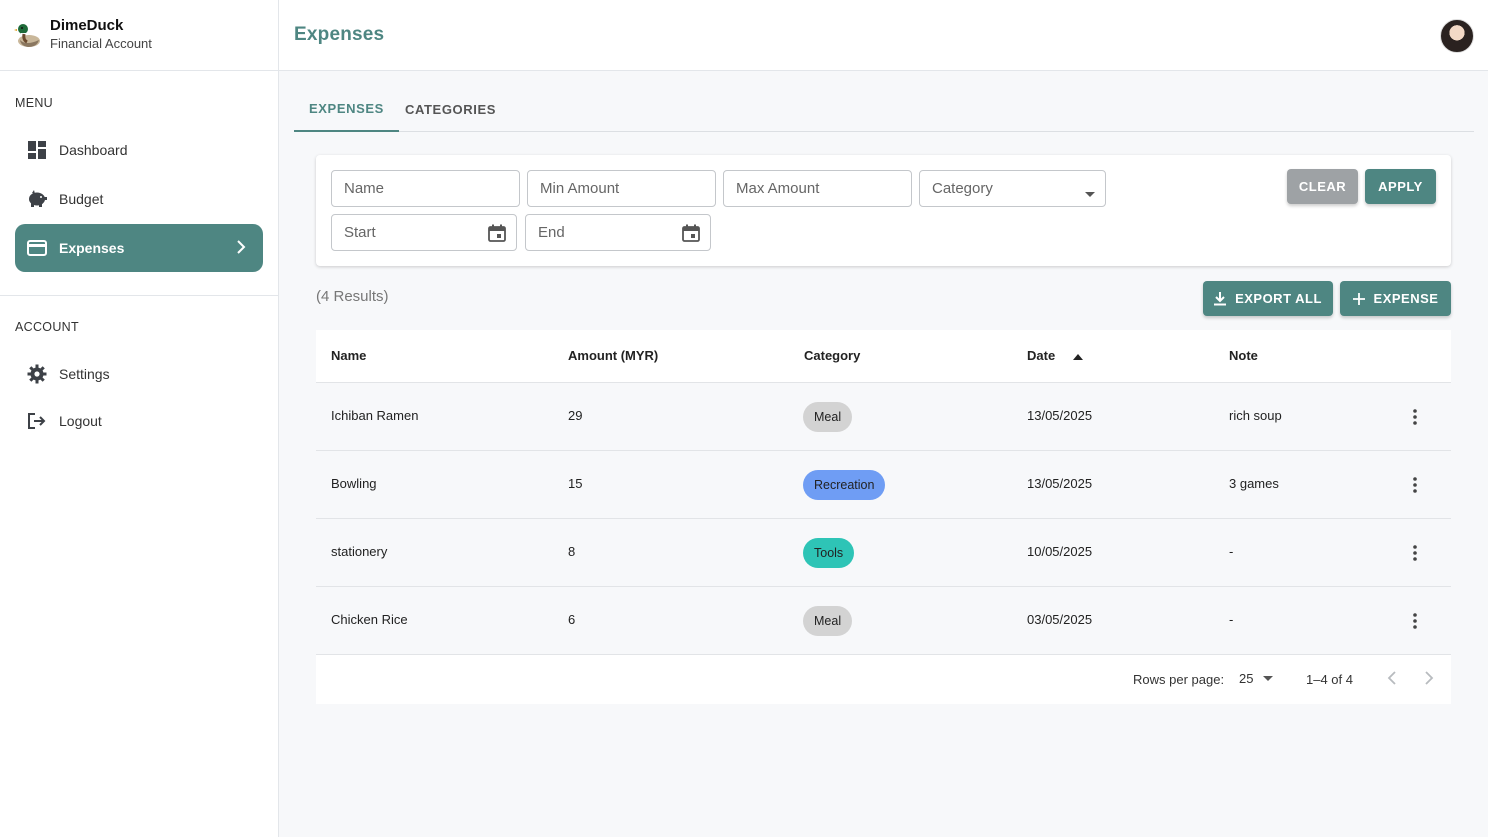 The height and width of the screenshot is (837, 1488). What do you see at coordinates (883, 553) in the screenshot?
I see `table-row: stationery 8 Tools 10/05/2025 -` at bounding box center [883, 553].